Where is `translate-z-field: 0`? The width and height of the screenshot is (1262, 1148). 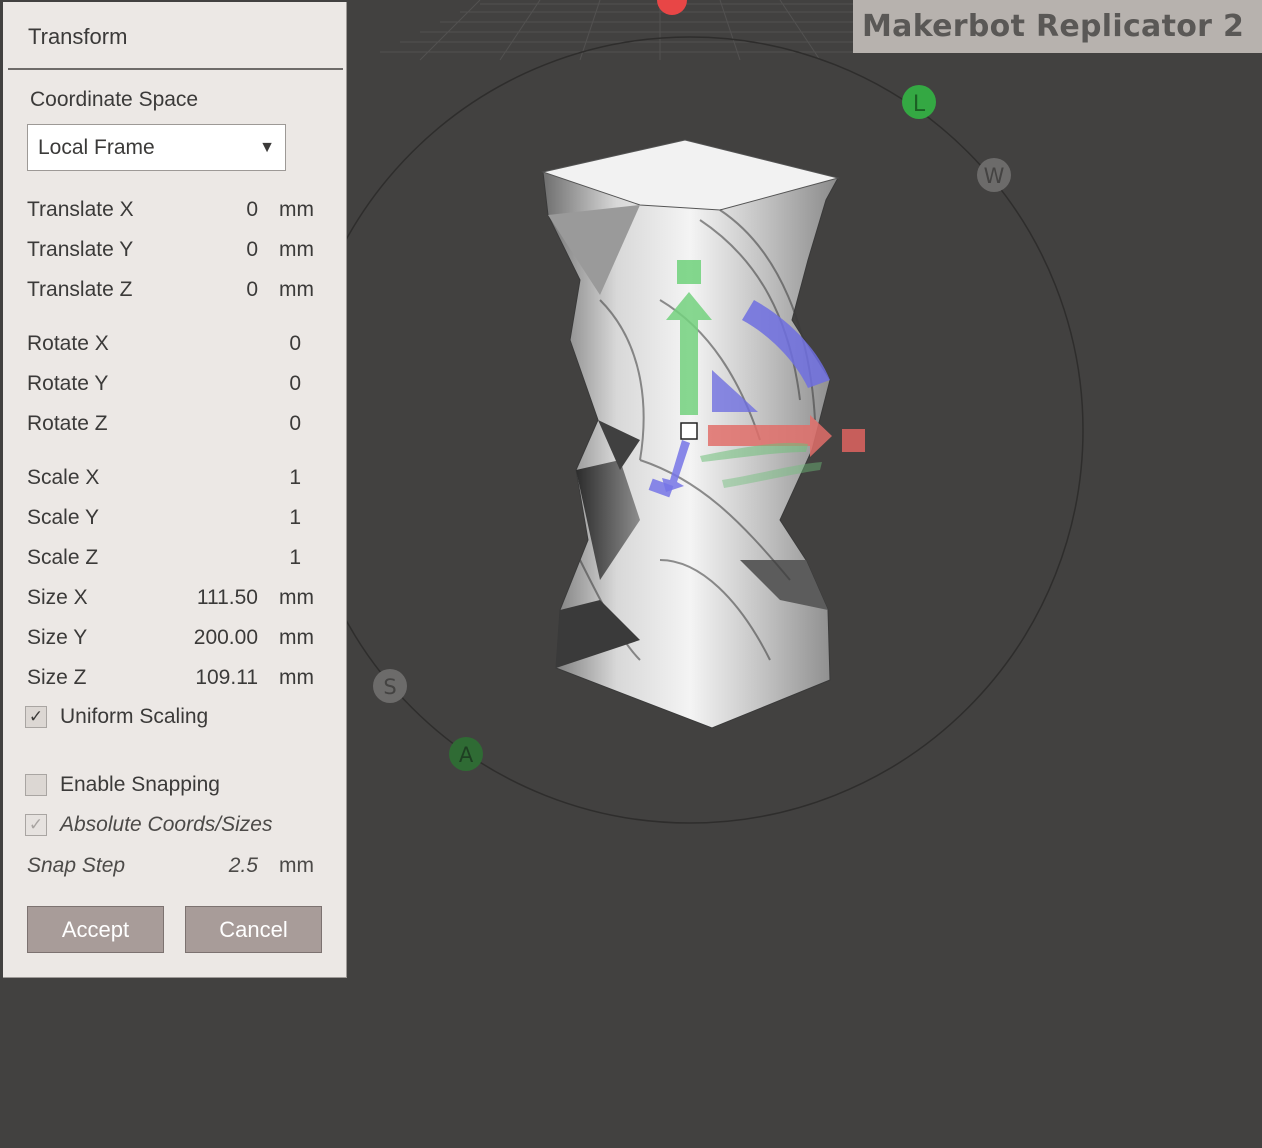 translate-z-field: 0 is located at coordinates (252, 290).